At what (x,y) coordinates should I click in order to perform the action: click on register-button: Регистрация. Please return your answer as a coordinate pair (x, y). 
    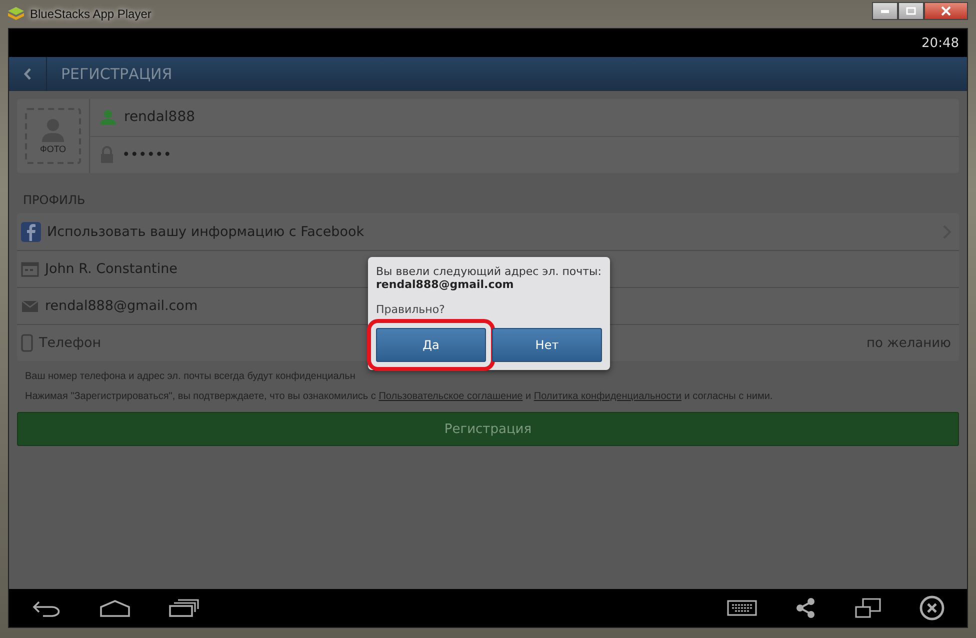
    Looking at the image, I should click on (488, 429).